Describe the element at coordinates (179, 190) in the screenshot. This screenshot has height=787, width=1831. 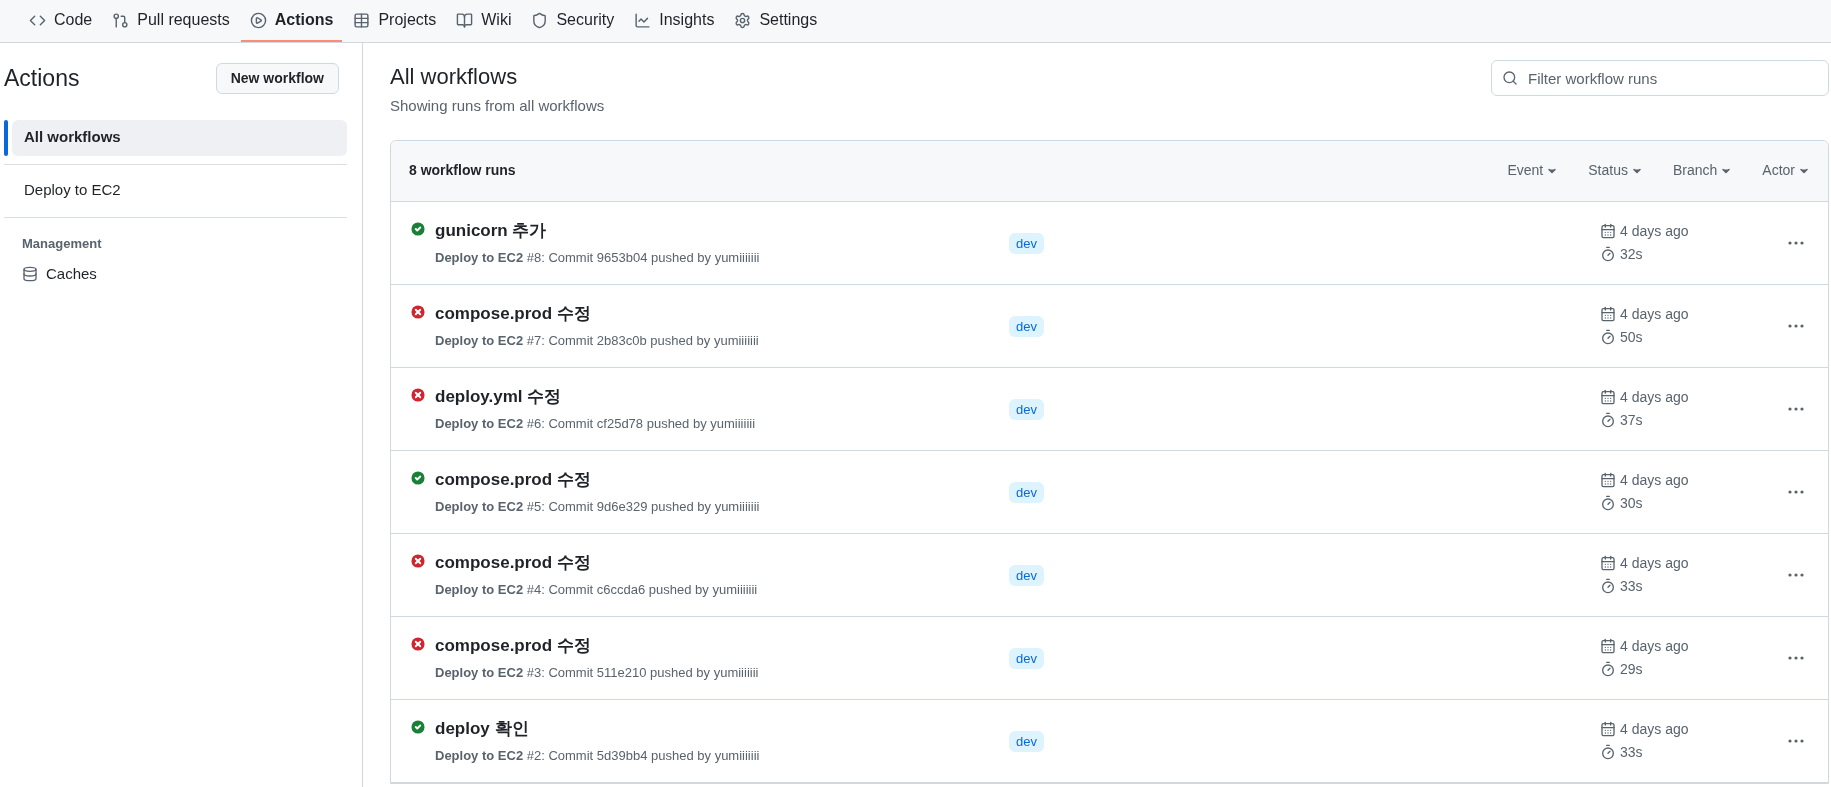
I see `sidebar-item: Deploy to EC2` at that location.